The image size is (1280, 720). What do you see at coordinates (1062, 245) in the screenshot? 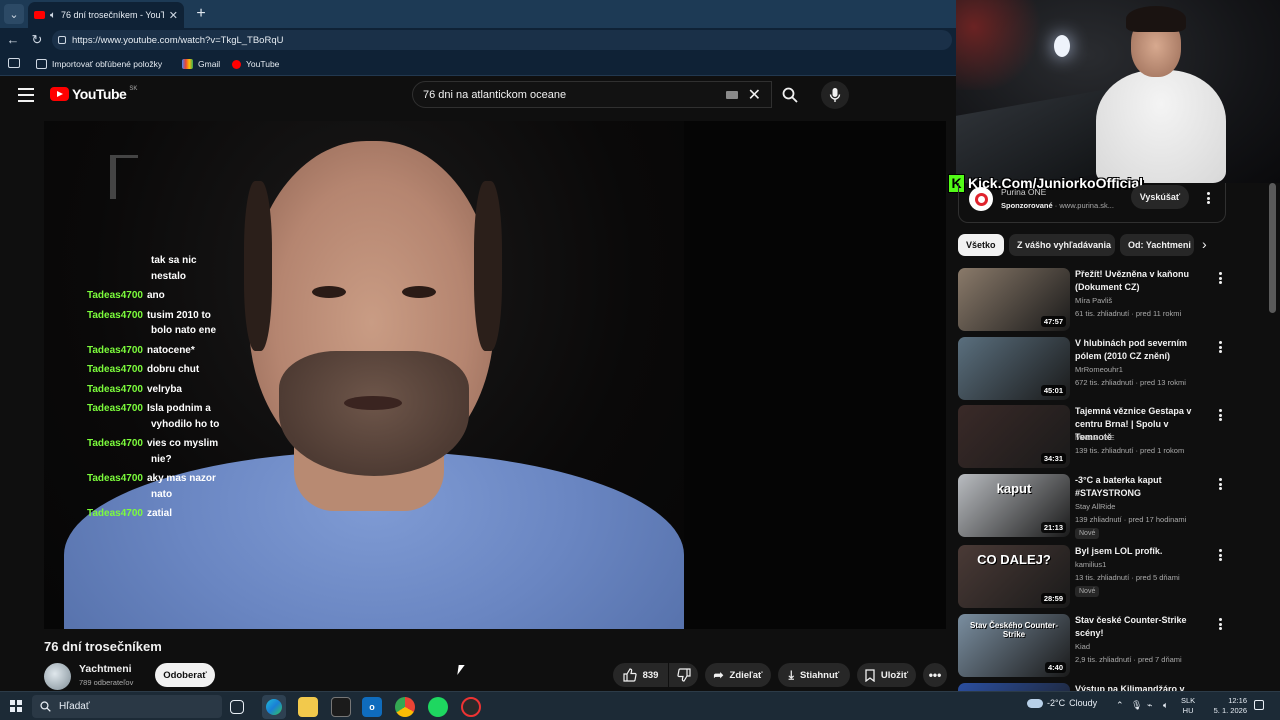
I see `chip-from-search: Z vášho vyhľadávania` at bounding box center [1062, 245].